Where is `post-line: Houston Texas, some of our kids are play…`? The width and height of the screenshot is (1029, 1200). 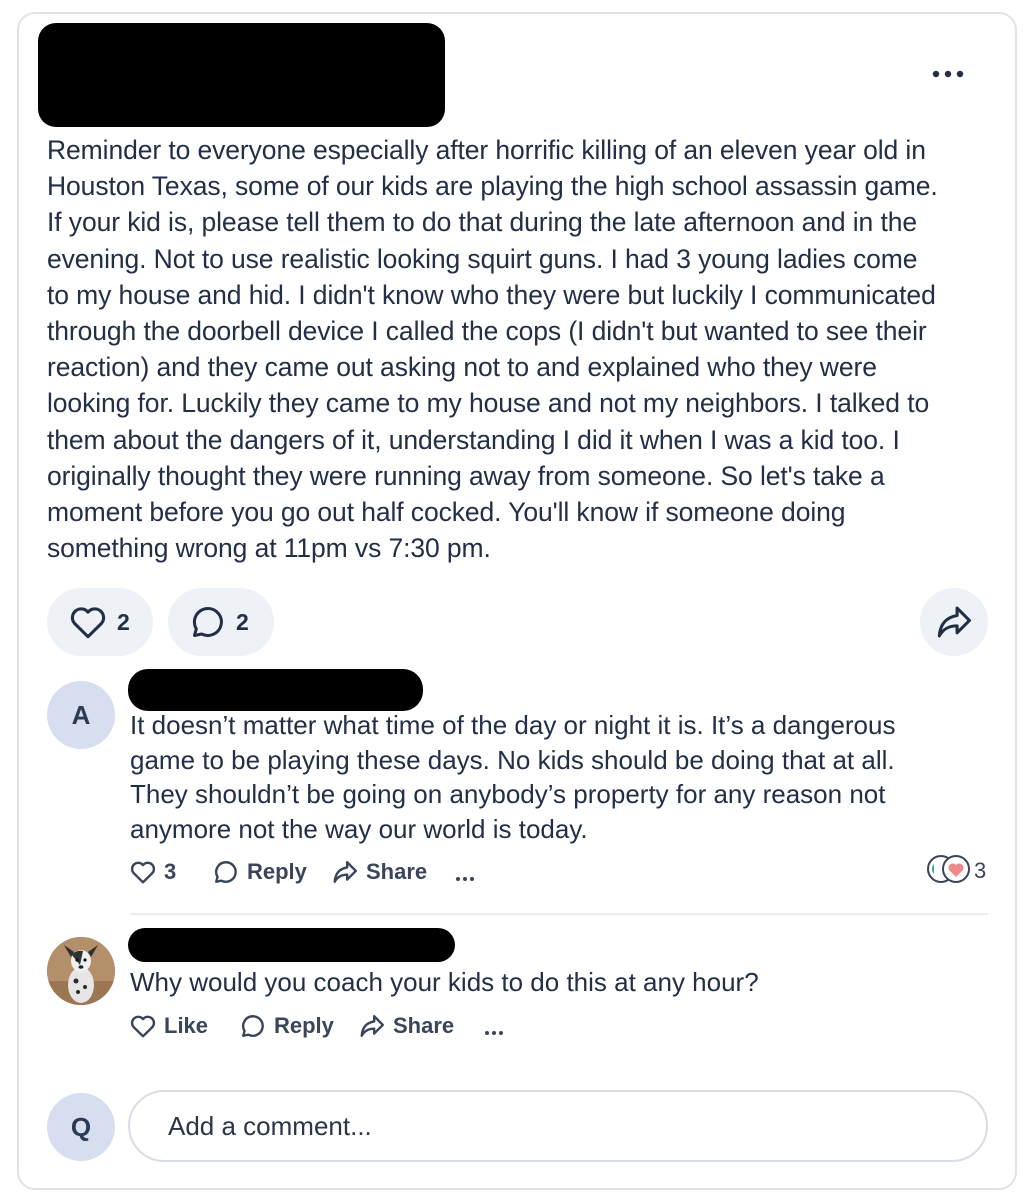
post-line: Houston Texas, some of our kids are play… is located at coordinates (492, 186).